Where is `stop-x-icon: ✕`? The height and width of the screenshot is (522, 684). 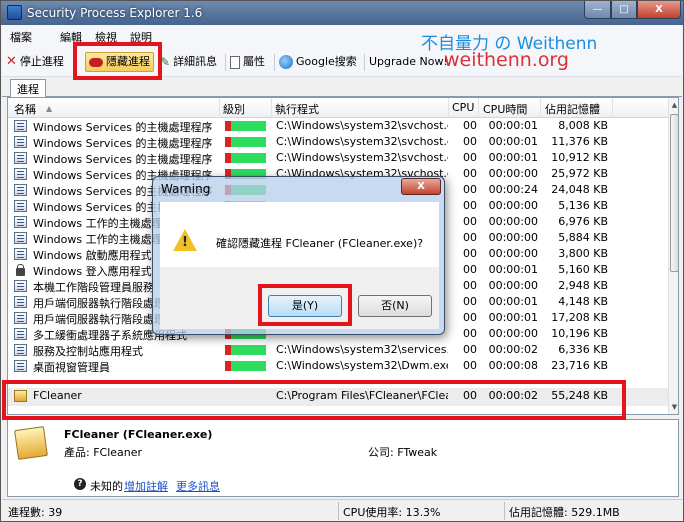
stop-x-icon: ✕ is located at coordinates (11, 61).